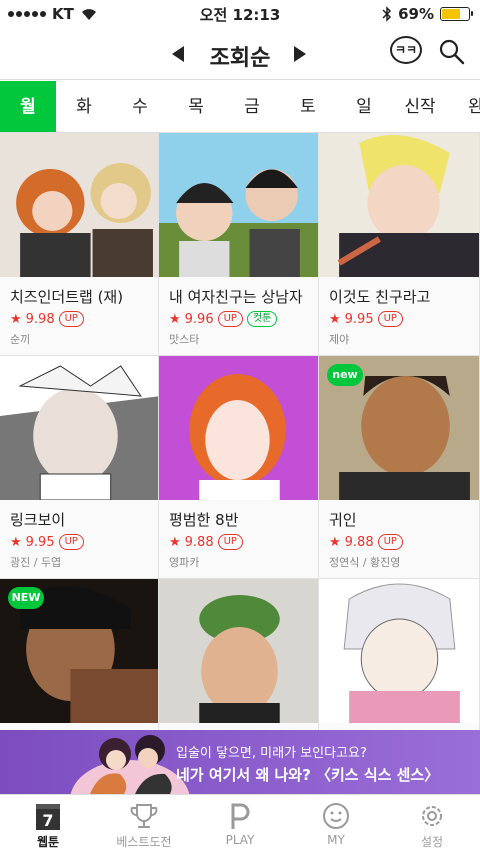 Image resolution: width=480 pixels, height=854 pixels. Describe the element at coordinates (40, 319) in the screenshot. I see `comic-rating: 9.98` at that location.